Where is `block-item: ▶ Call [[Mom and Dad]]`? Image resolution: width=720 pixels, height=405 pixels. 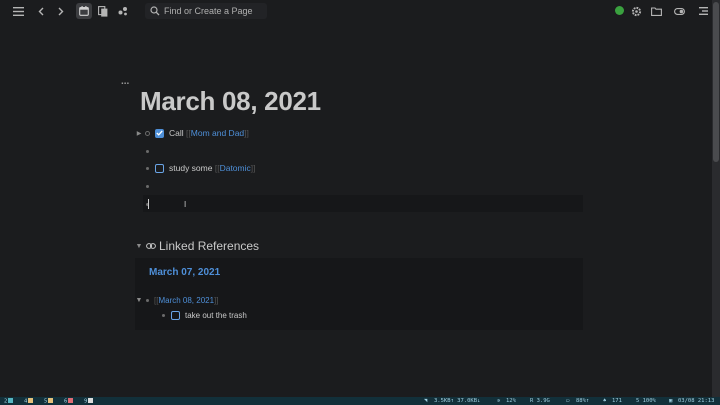 block-item: ▶ Call [[Mom and Dad]] is located at coordinates (192, 133).